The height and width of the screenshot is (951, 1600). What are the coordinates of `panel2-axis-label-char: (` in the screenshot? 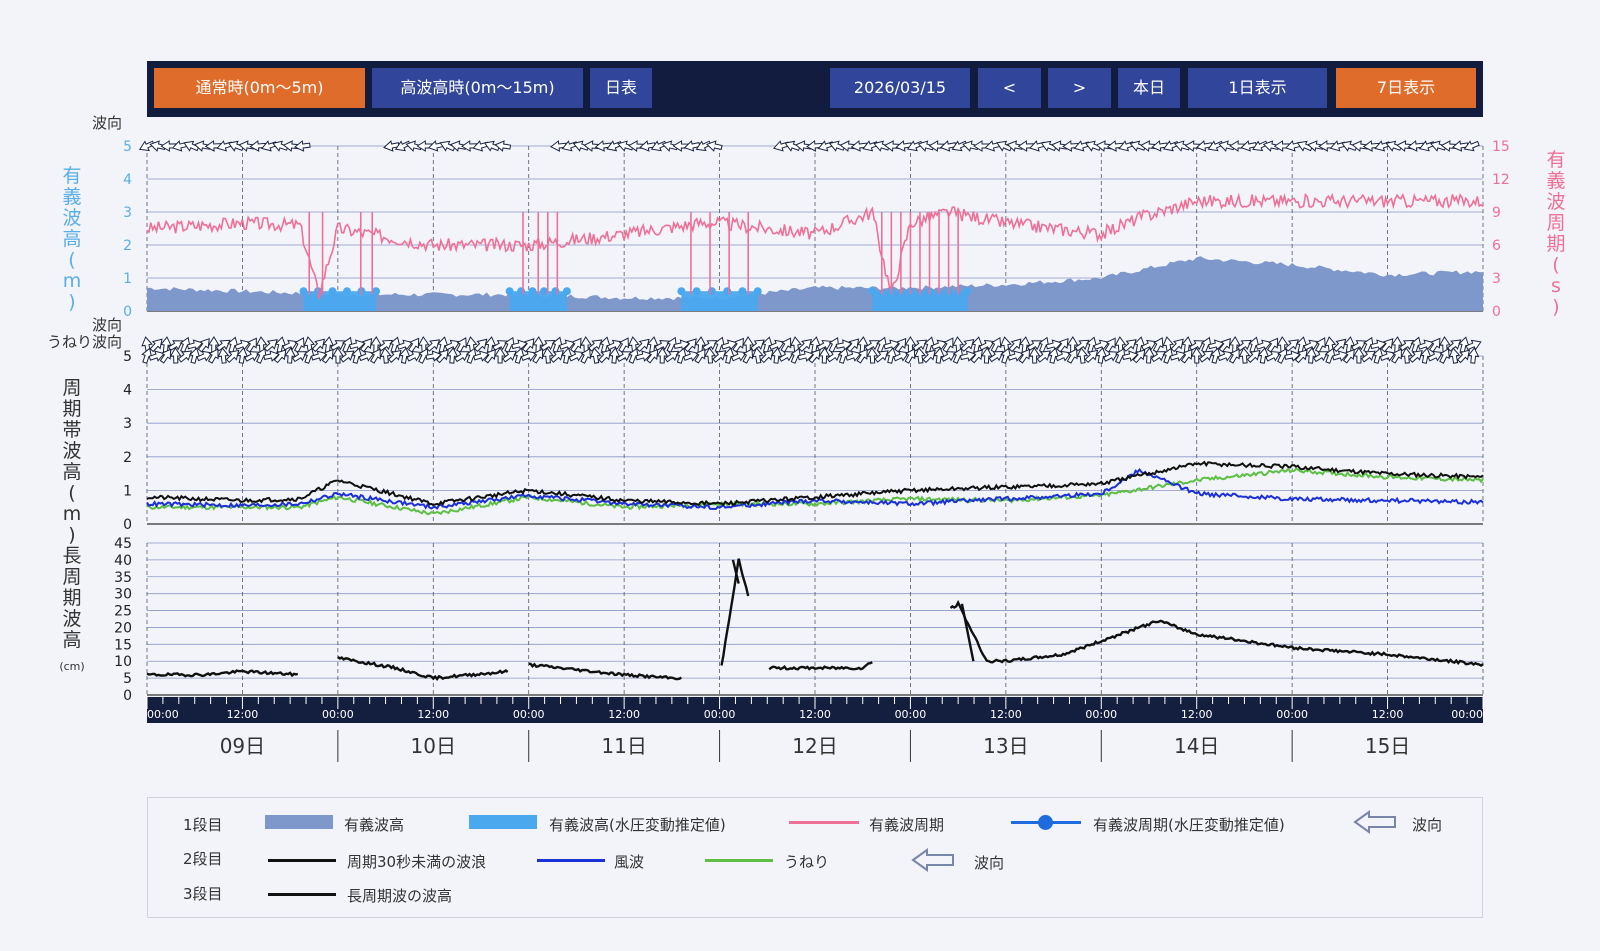 It's located at (71, 493).